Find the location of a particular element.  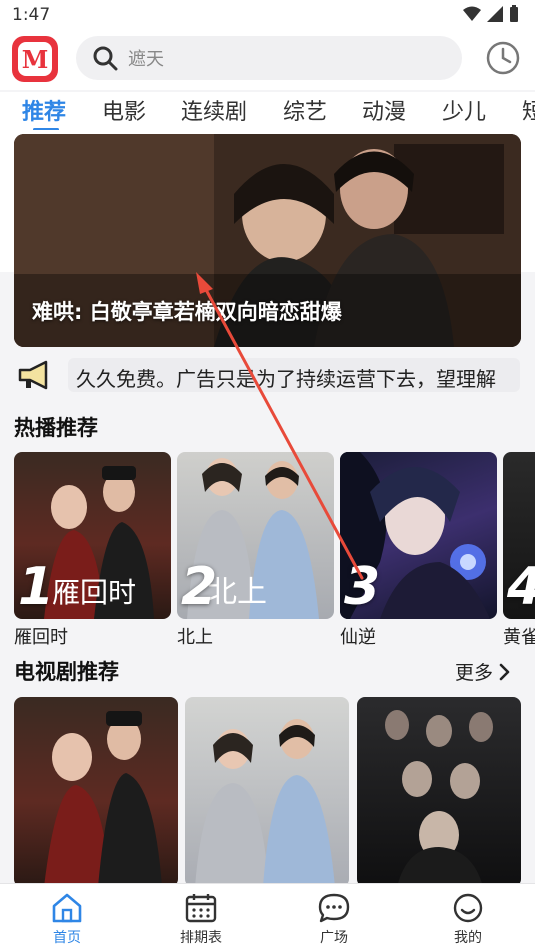

tv-more-link: 更多 is located at coordinates (483, 671).